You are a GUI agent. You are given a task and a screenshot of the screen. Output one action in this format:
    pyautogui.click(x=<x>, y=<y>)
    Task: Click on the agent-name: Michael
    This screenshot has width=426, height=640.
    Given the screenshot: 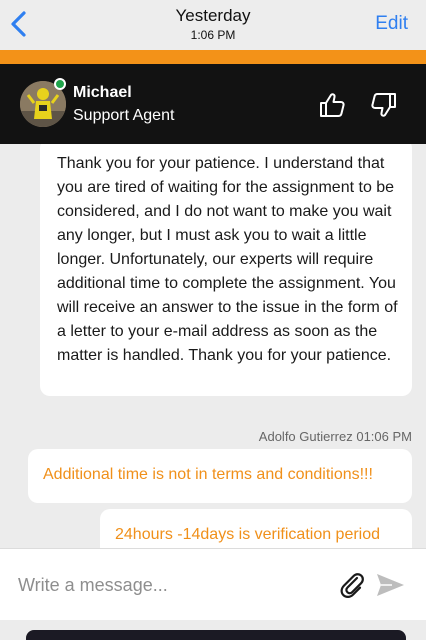 What is the action you would take?
    pyautogui.click(x=102, y=92)
    